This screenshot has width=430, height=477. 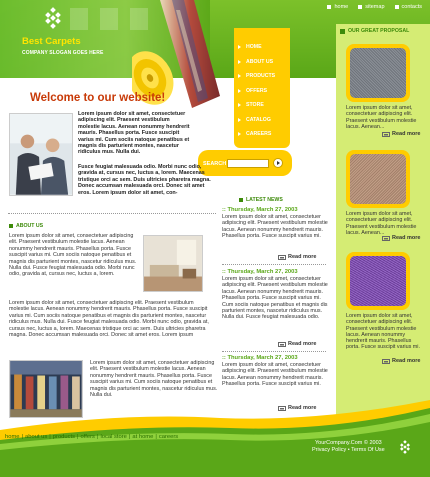 What do you see at coordinates (396, 7) in the screenshot?
I see `contacts-icon` at bounding box center [396, 7].